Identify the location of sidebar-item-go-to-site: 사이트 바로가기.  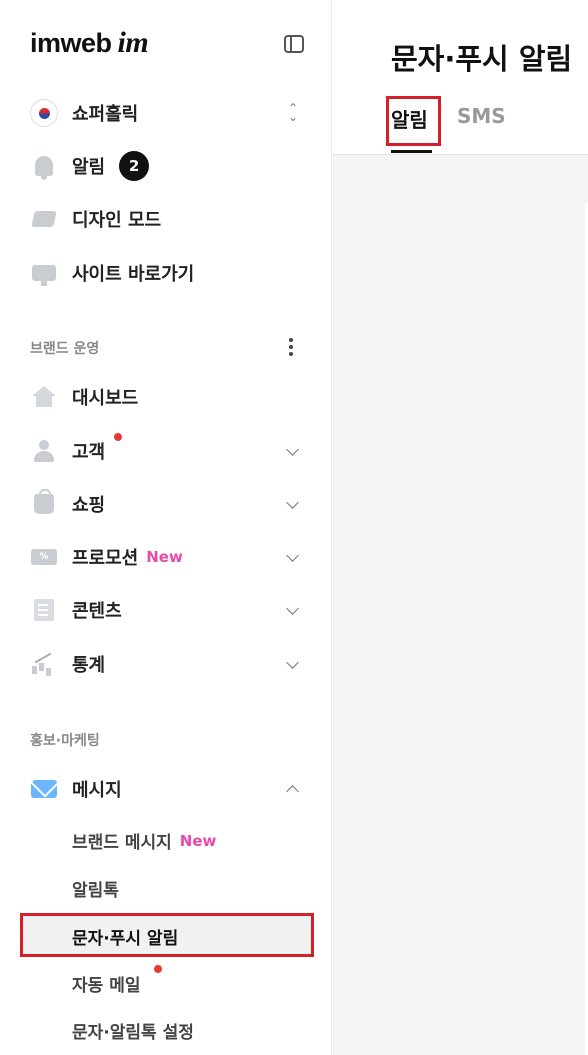
(112, 273).